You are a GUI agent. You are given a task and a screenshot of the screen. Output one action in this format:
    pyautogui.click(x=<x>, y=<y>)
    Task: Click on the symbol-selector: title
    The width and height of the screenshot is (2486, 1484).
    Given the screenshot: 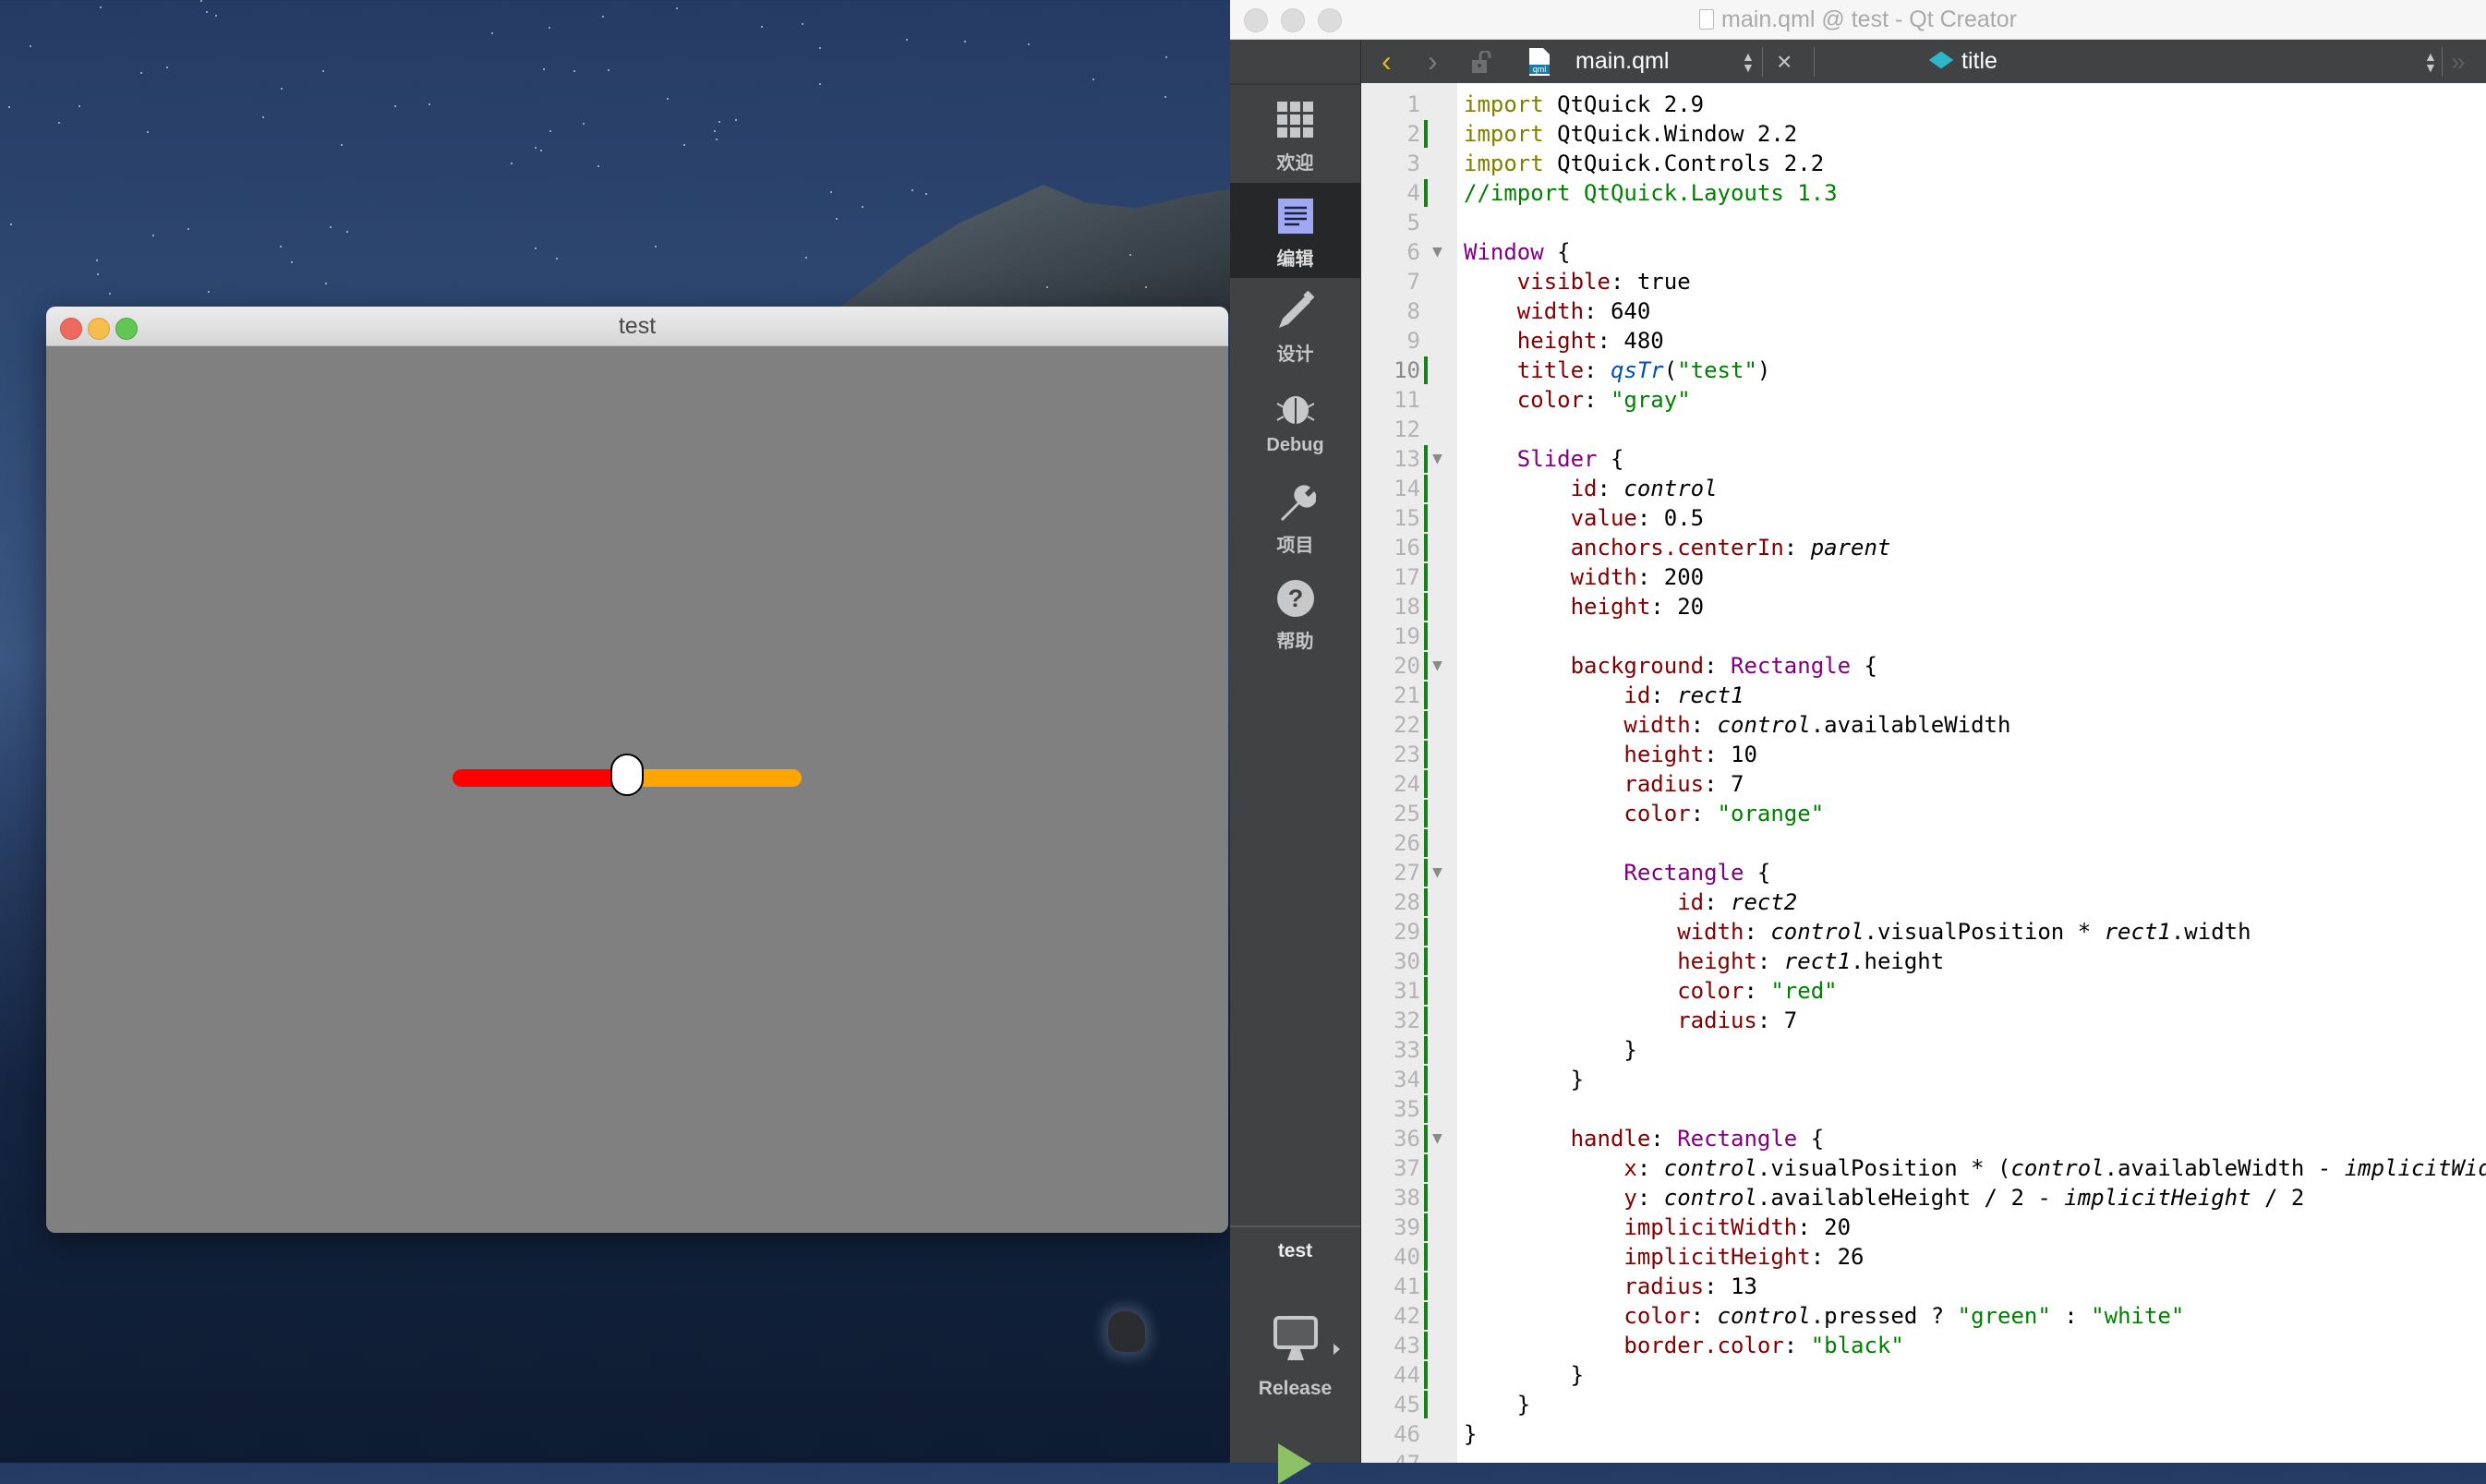 What is the action you would take?
    pyautogui.click(x=1979, y=61)
    